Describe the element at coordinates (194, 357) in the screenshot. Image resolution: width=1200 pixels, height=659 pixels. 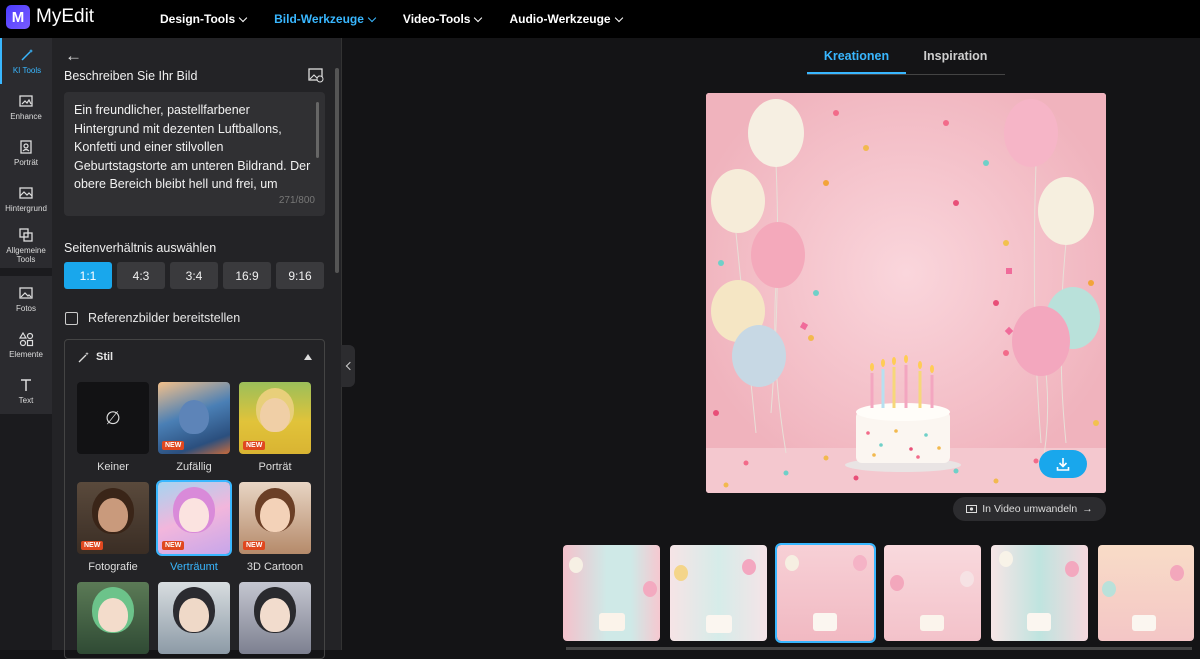
I see `style-header: Stil` at that location.